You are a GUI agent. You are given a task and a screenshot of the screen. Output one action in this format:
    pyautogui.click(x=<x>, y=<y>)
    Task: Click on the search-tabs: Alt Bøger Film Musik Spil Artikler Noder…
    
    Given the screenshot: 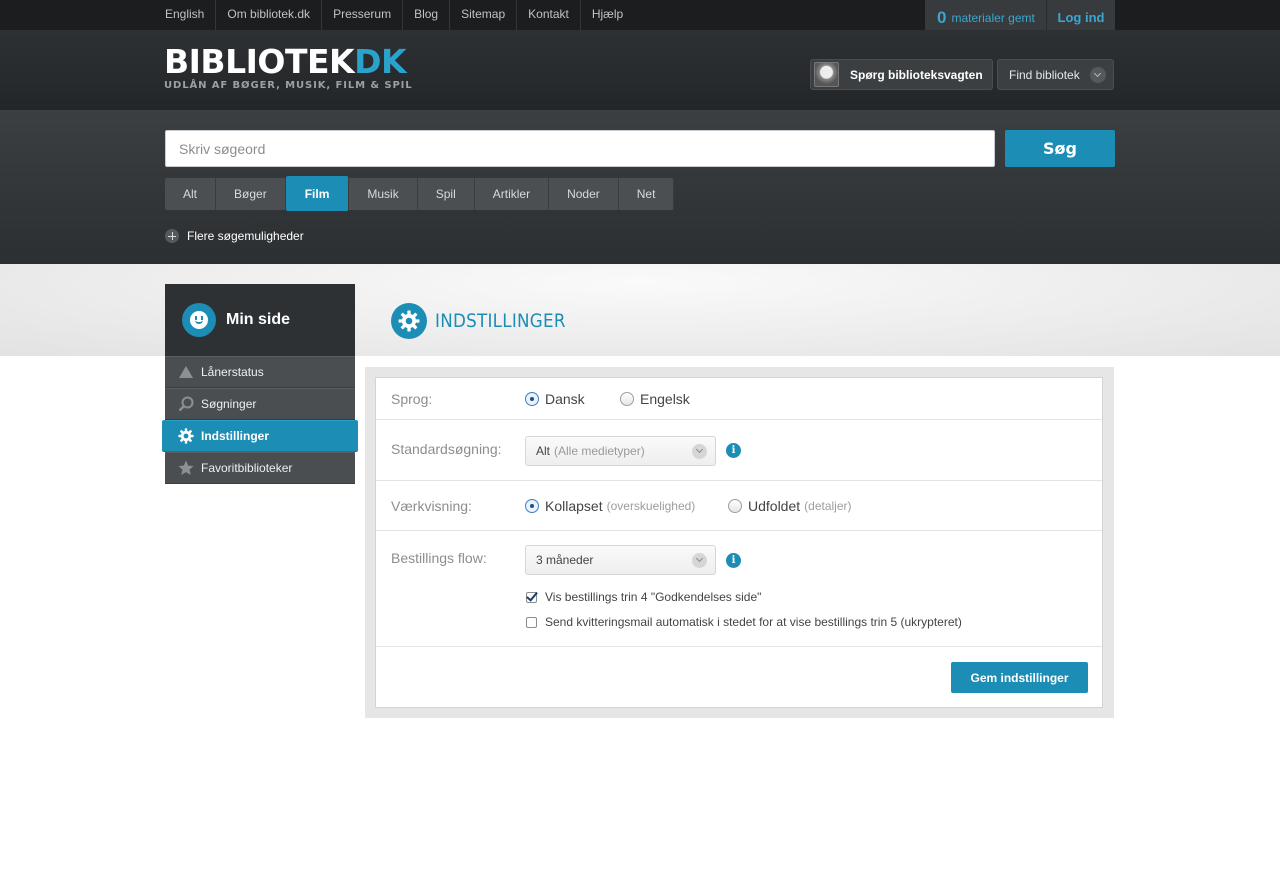 What is the action you would take?
    pyautogui.click(x=420, y=193)
    